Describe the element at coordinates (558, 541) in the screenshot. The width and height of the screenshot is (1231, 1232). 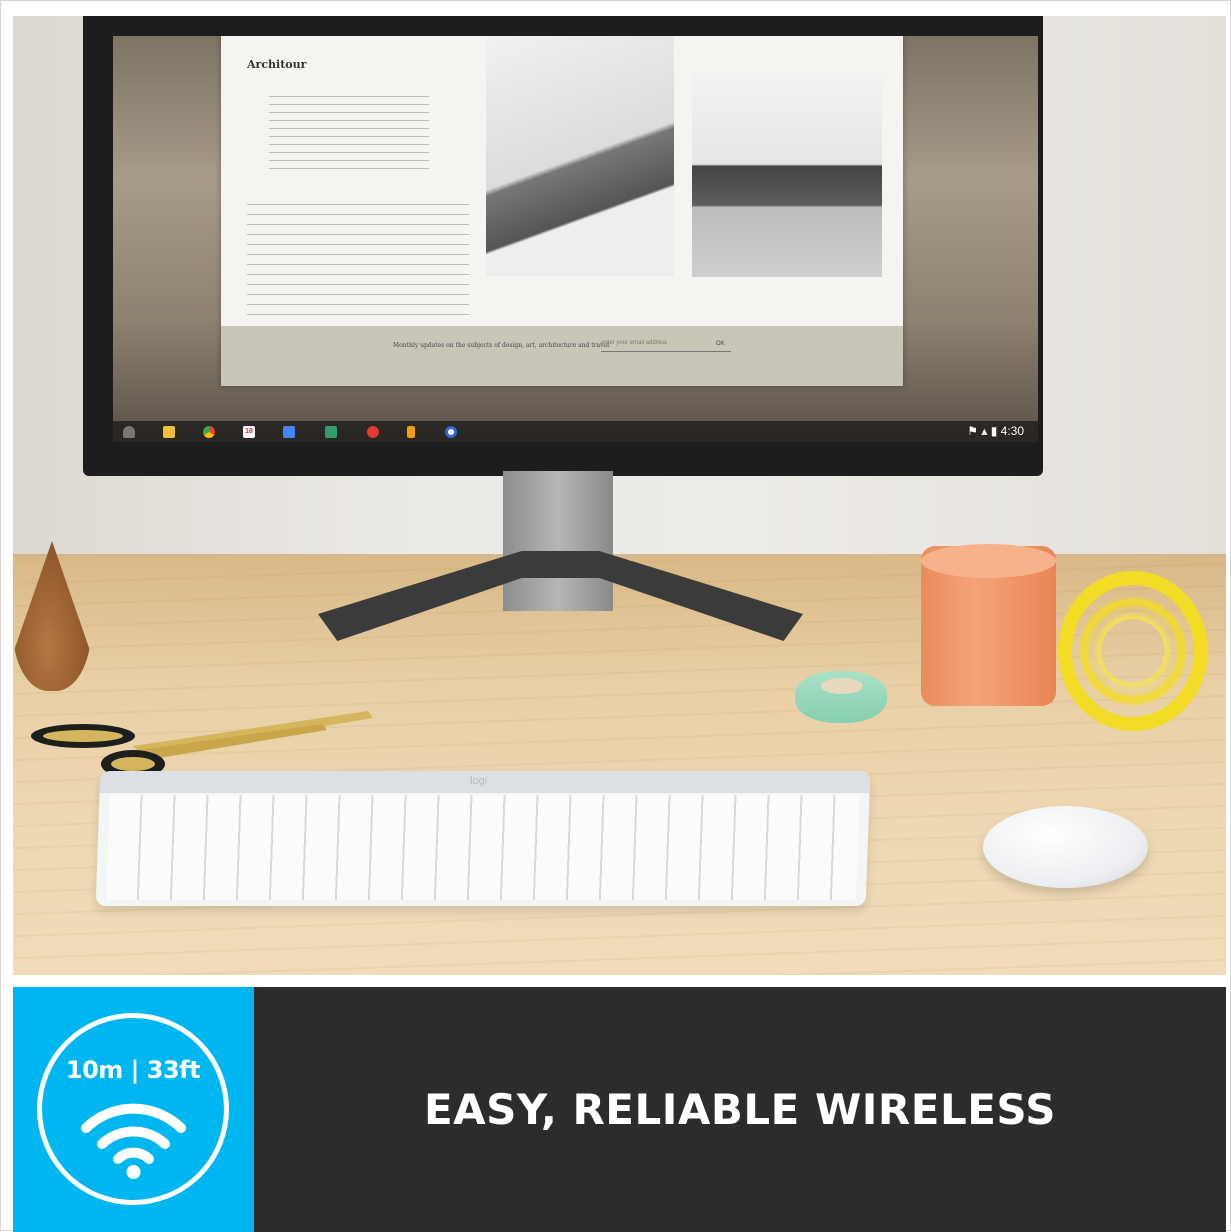
I see `monitor-stand-neck` at that location.